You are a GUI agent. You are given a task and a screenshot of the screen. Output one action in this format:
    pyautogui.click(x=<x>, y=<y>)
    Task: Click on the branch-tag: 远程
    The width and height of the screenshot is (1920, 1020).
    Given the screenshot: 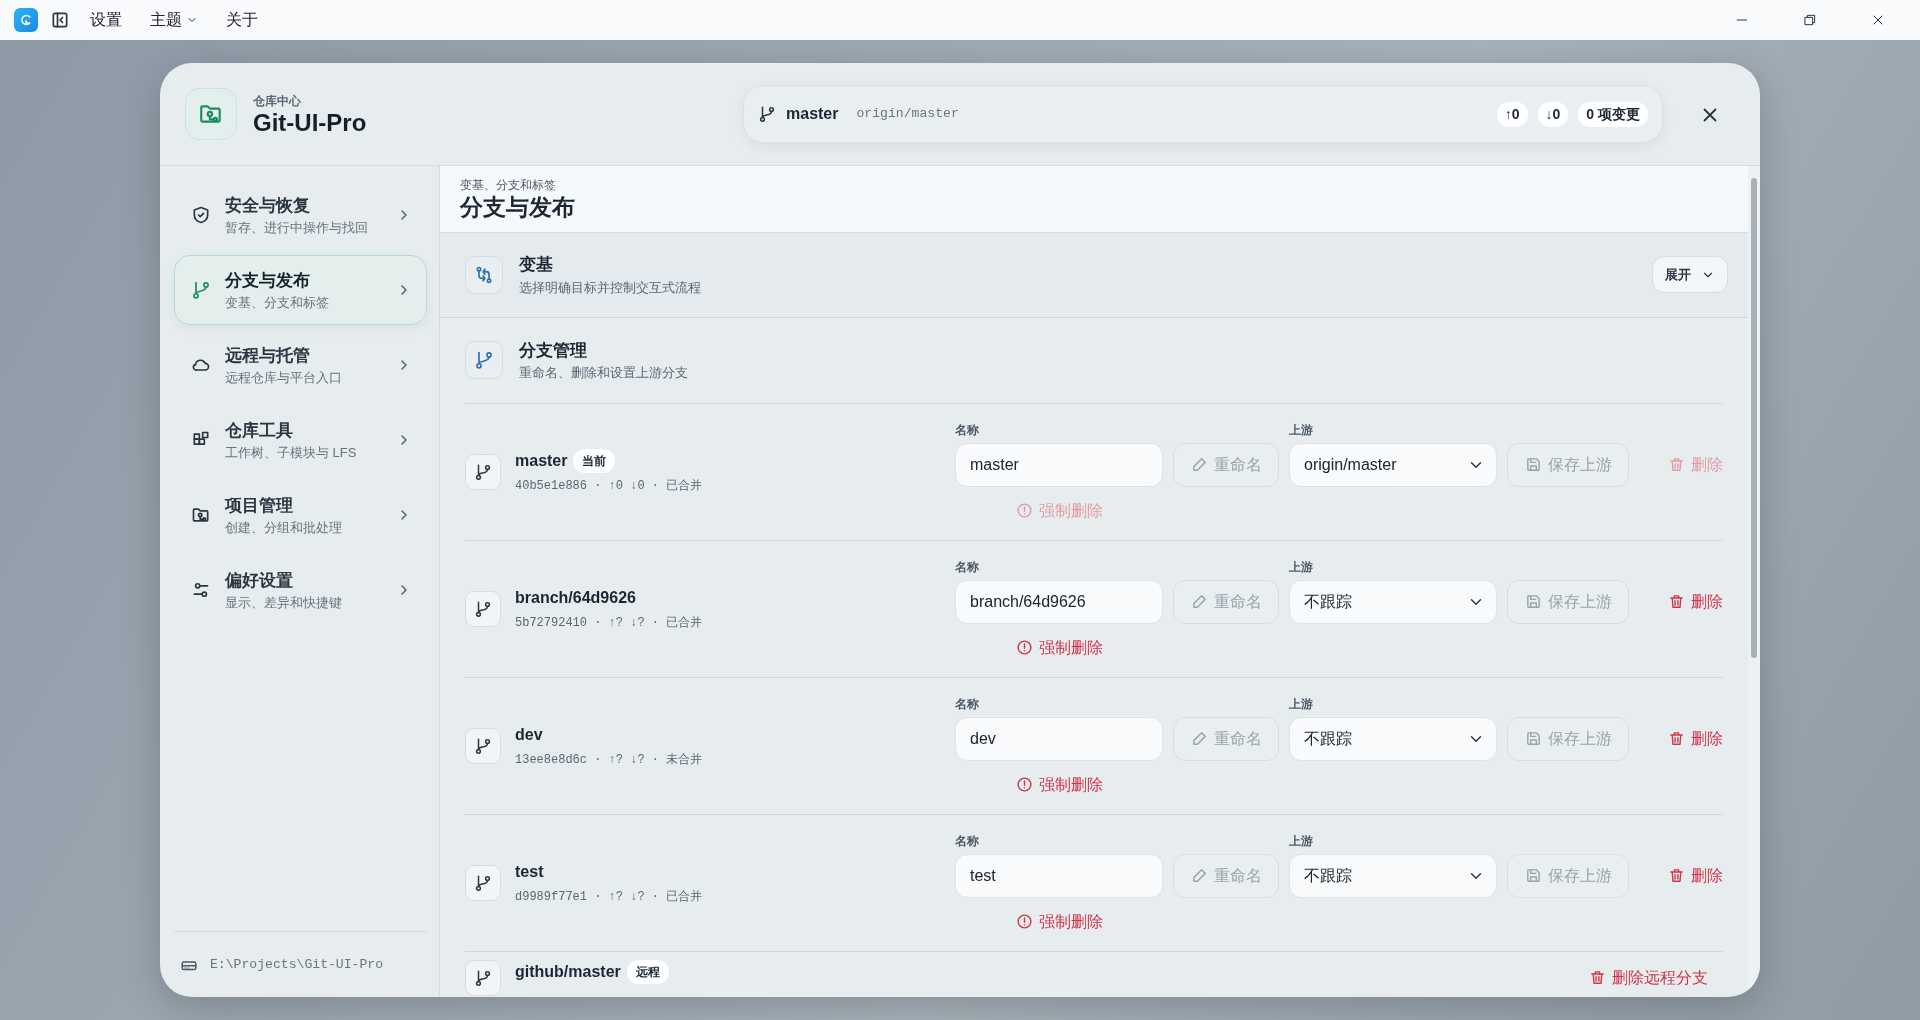 What is the action you would take?
    pyautogui.click(x=647, y=971)
    